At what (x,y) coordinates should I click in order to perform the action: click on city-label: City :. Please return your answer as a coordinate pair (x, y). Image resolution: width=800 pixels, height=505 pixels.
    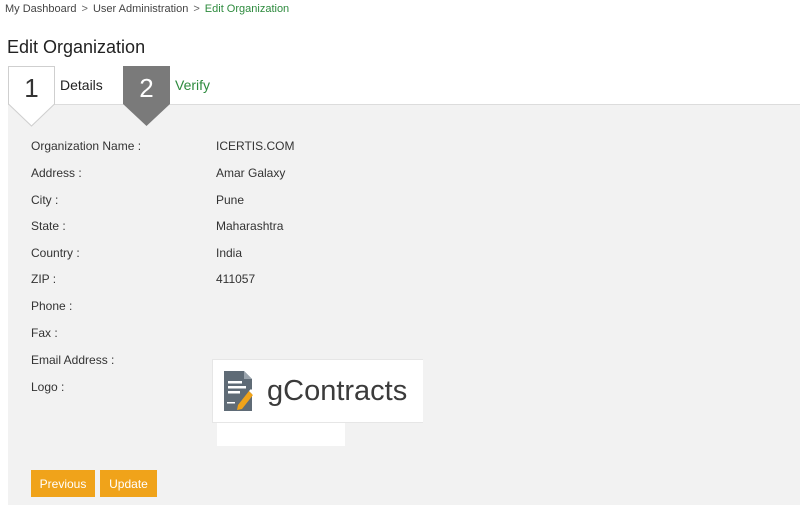
    Looking at the image, I should click on (45, 200).